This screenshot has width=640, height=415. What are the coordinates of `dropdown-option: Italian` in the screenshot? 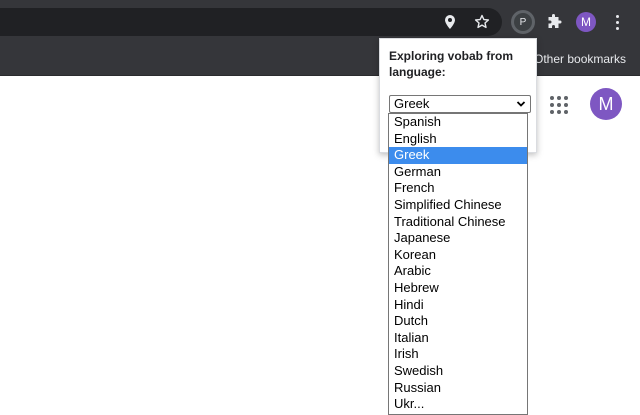 It's located at (458, 338).